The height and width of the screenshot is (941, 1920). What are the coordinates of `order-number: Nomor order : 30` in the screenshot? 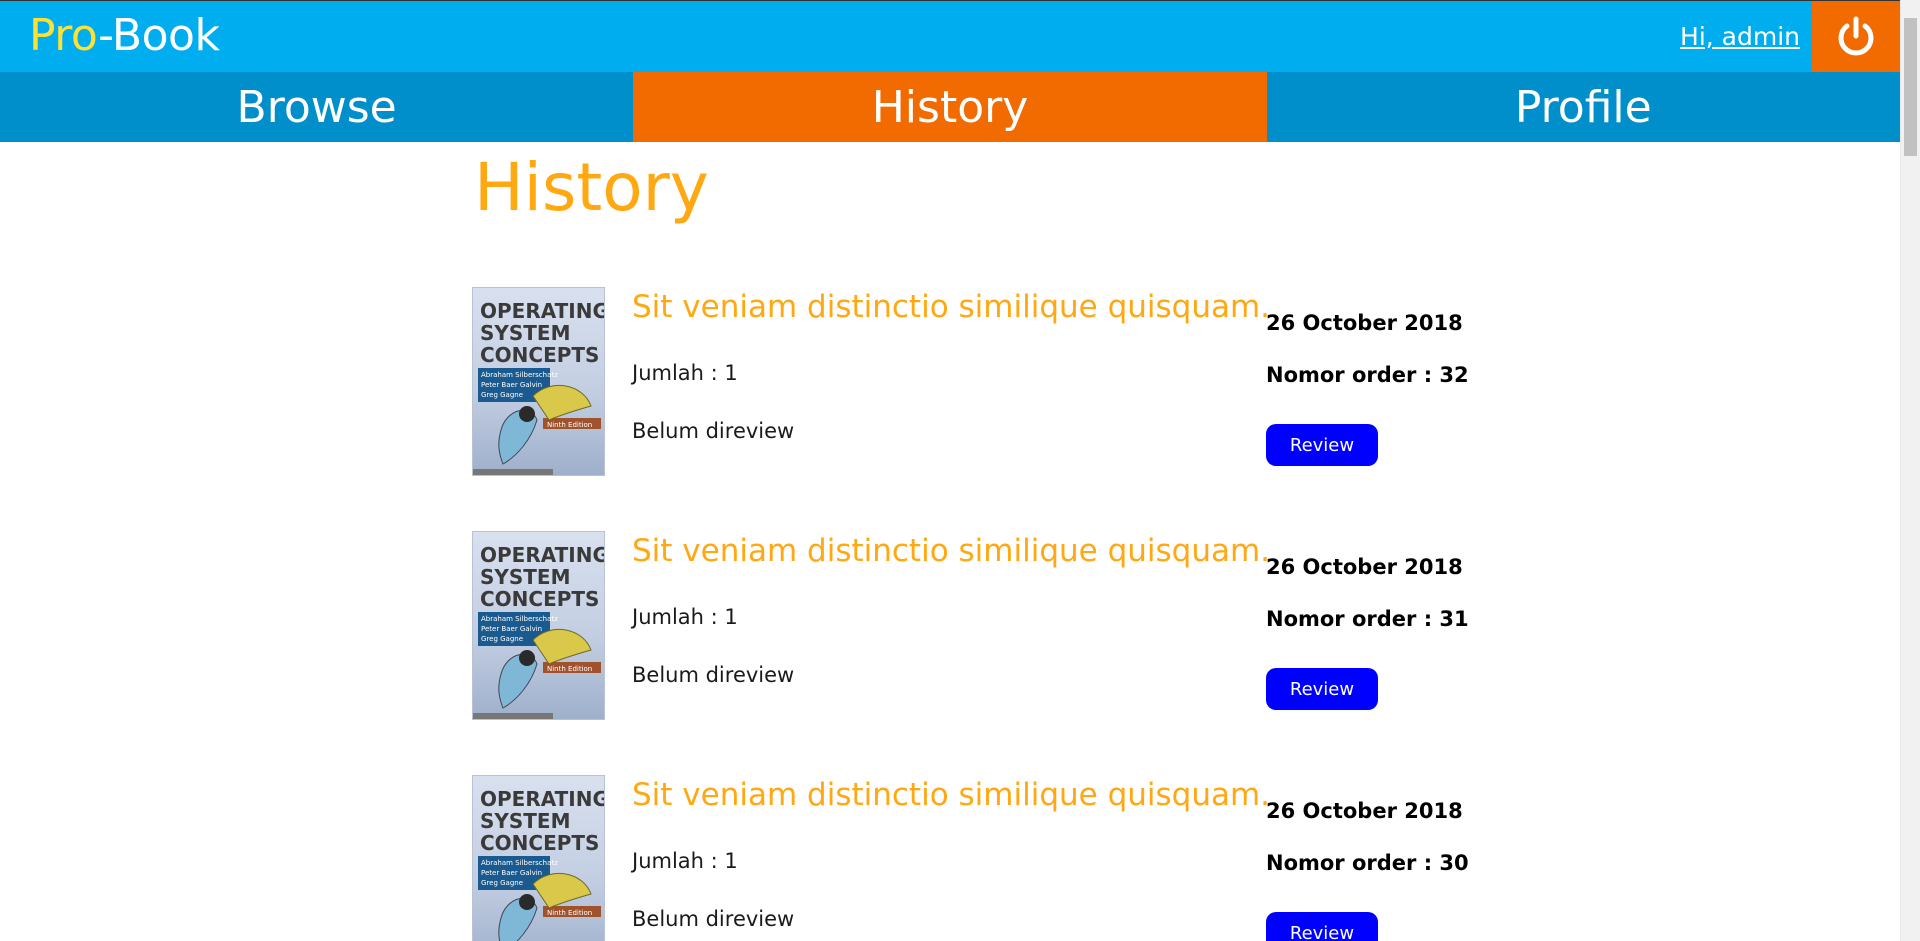 It's located at (1367, 863).